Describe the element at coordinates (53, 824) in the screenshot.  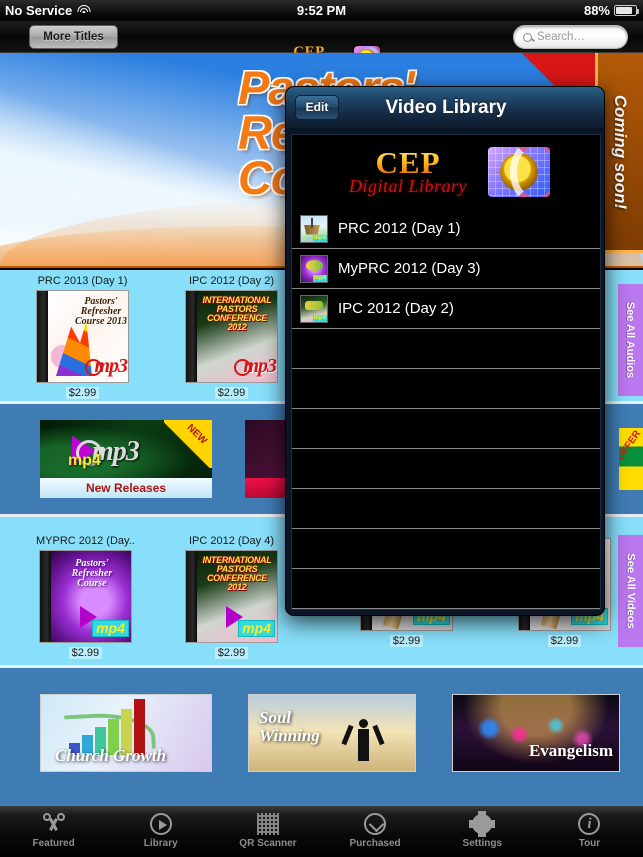
I see `scissors-icon` at that location.